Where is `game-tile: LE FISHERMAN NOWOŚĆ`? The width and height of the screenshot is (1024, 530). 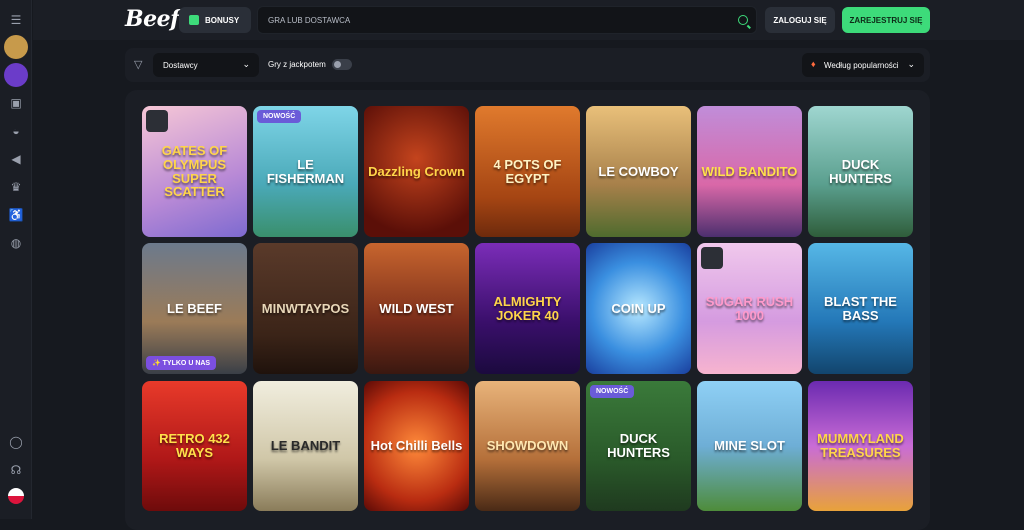
game-tile: LE FISHERMAN NOWOŚĆ is located at coordinates (305, 171).